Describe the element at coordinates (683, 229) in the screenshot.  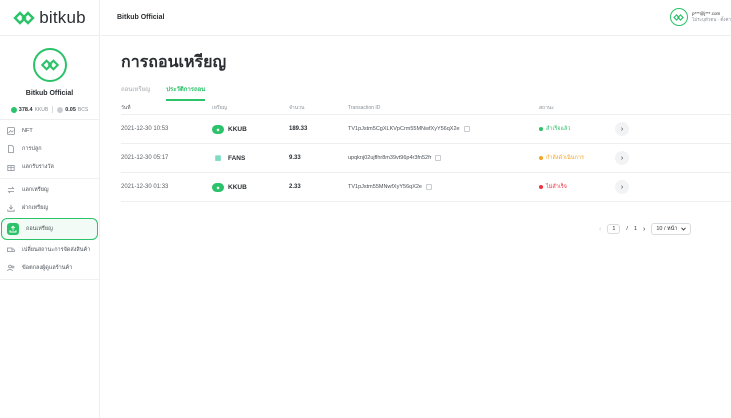
I see `chevron-down-icon` at that location.